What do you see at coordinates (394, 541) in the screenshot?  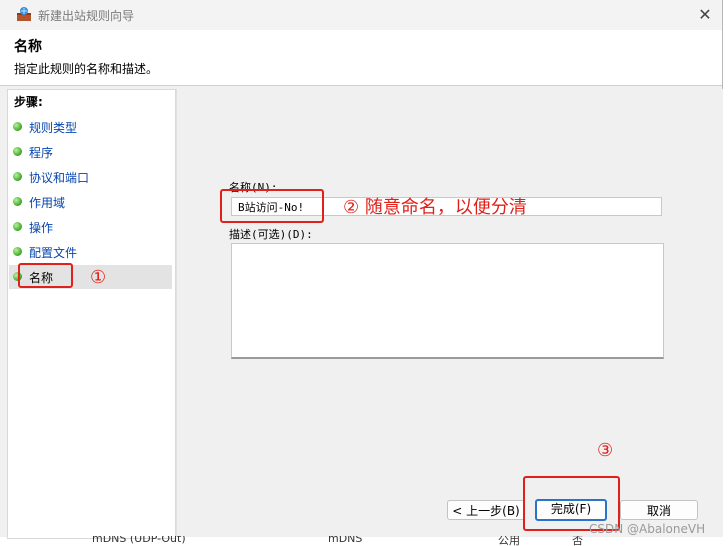 I see `background-rule-row: mDNS (UDP-Out) mDNS 公用 否` at bounding box center [394, 541].